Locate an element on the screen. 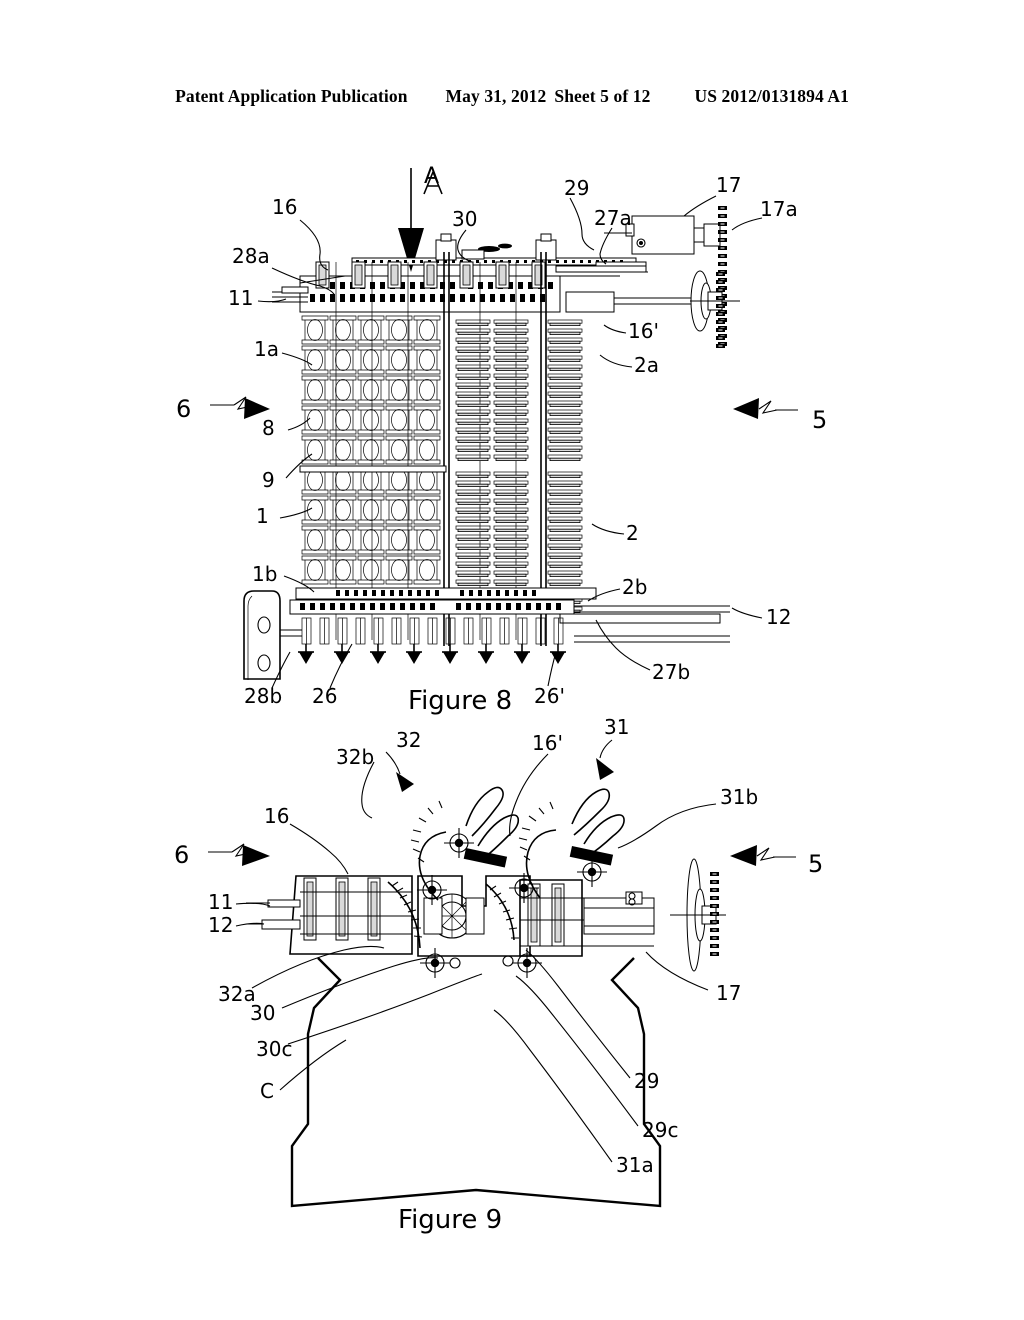 This screenshot has height=1320, width=1024. section-arrow-label-a: A is located at coordinates (432, 176).